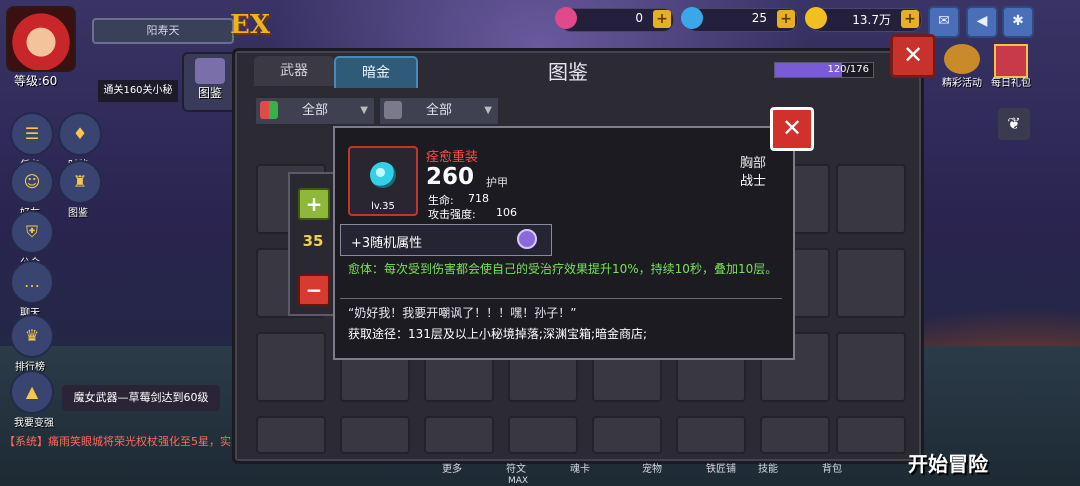 This screenshot has height=486, width=1080. What do you see at coordinates (32, 336) in the screenshot?
I see `trophy-icon: ♛` at bounding box center [32, 336].